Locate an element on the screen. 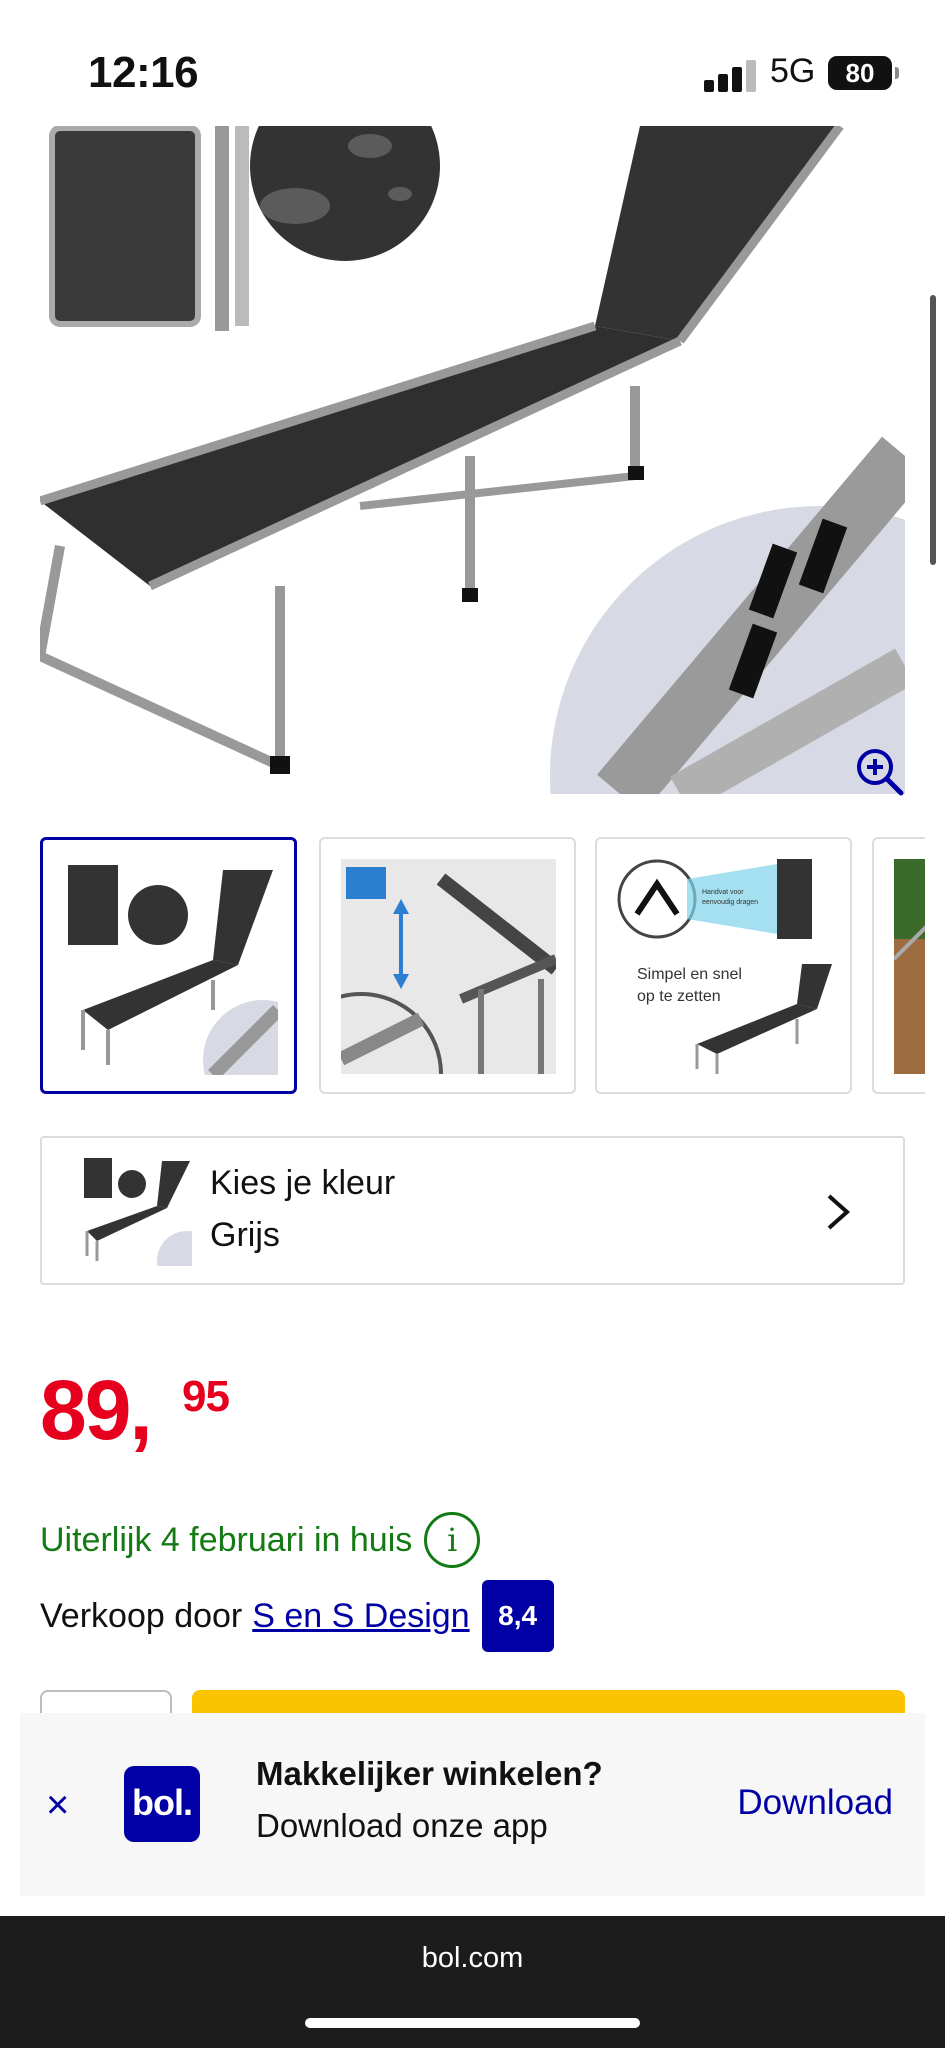 This screenshot has height=2048, width=945. price-whole: 89, is located at coordinates (96, 1410).